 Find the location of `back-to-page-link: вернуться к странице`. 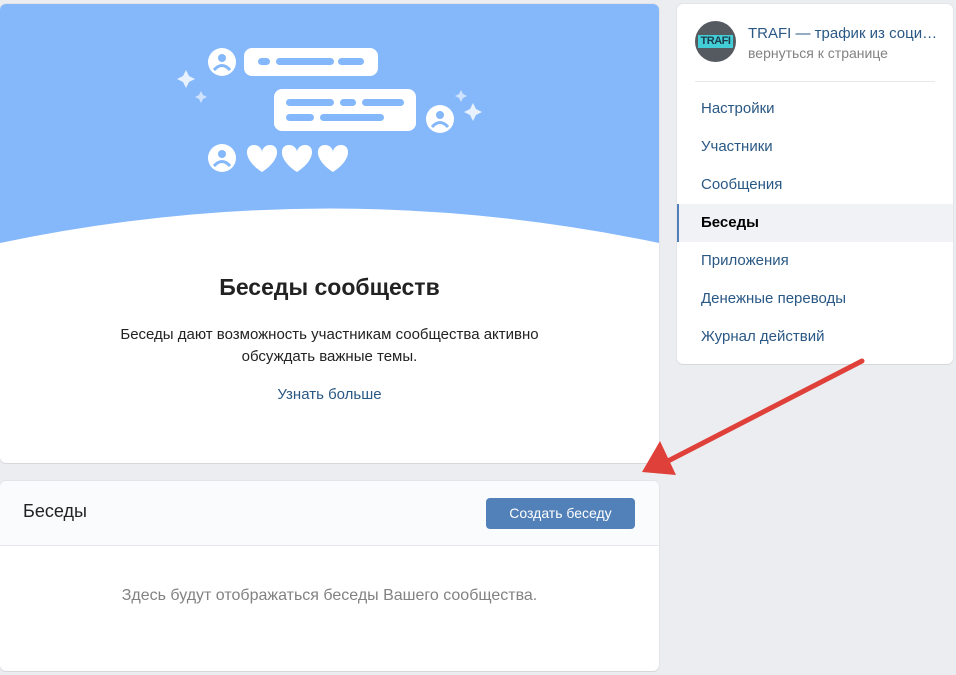

back-to-page-link: вернуться к странице is located at coordinates (818, 53).